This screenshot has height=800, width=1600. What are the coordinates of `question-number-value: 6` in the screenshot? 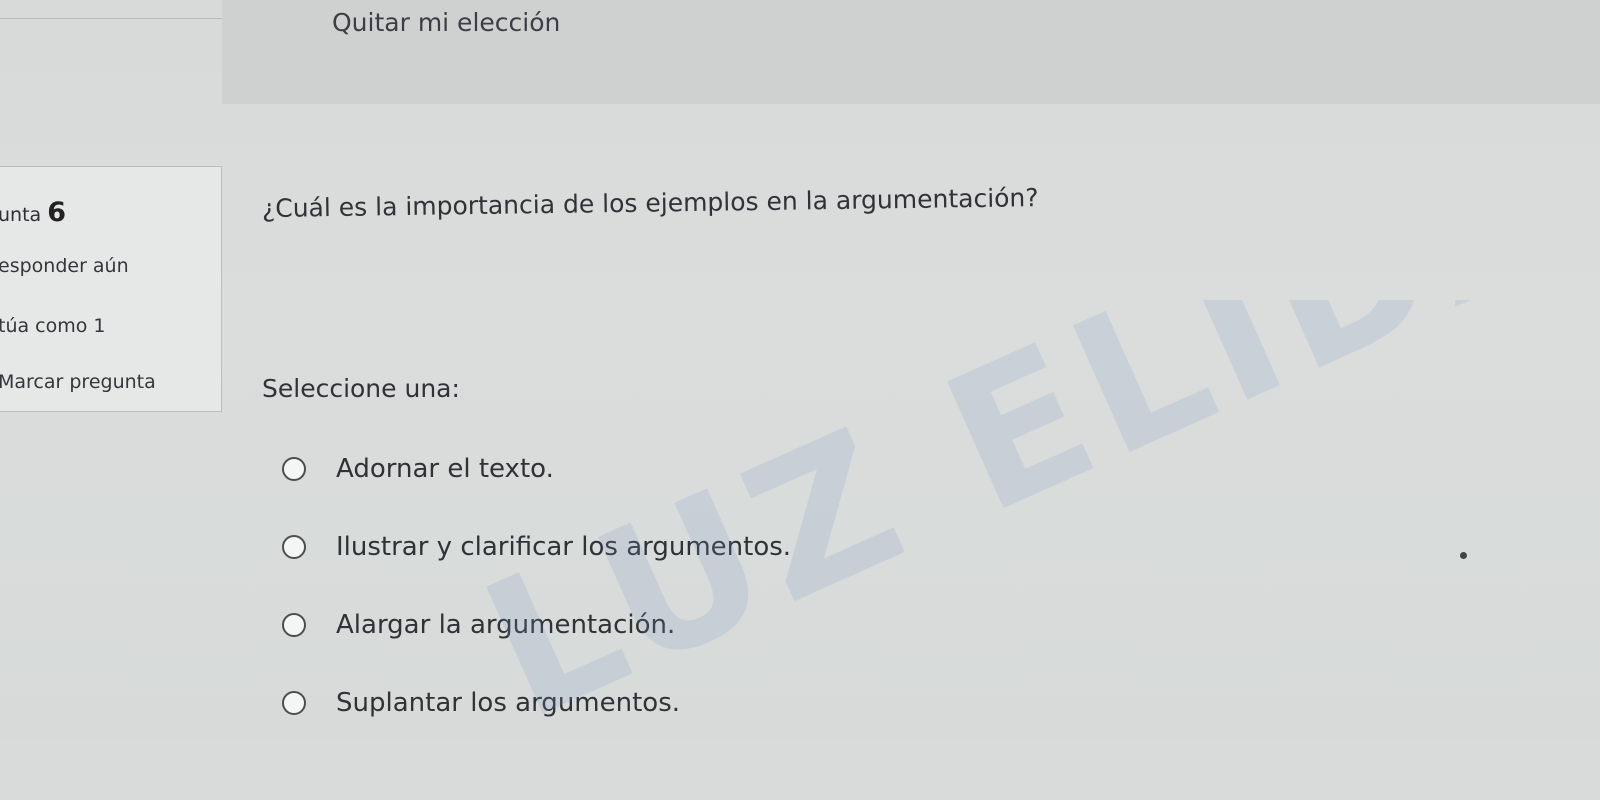 It's located at (57, 212).